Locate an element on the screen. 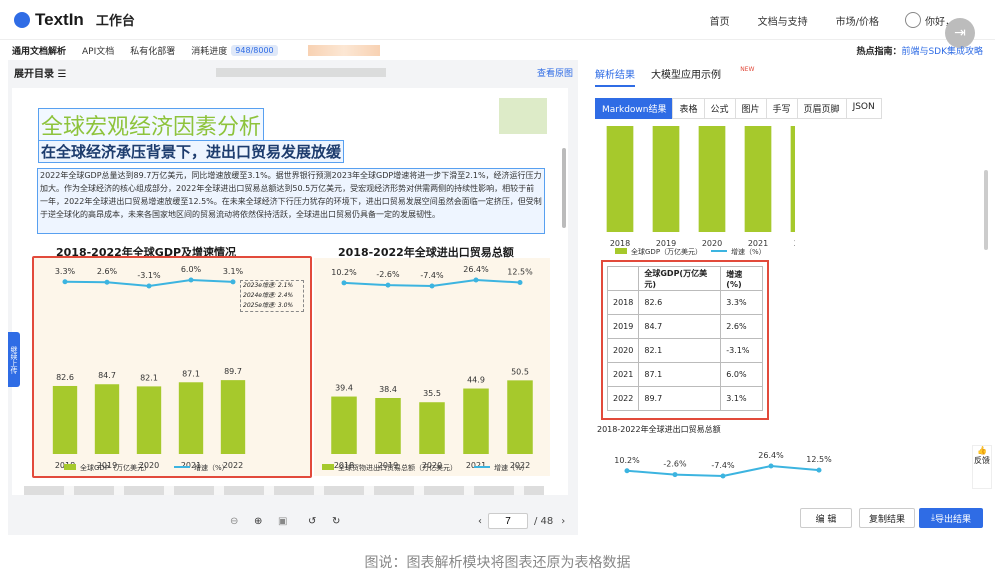  table-row: 2021 87.1 6.0% is located at coordinates (684, 374).